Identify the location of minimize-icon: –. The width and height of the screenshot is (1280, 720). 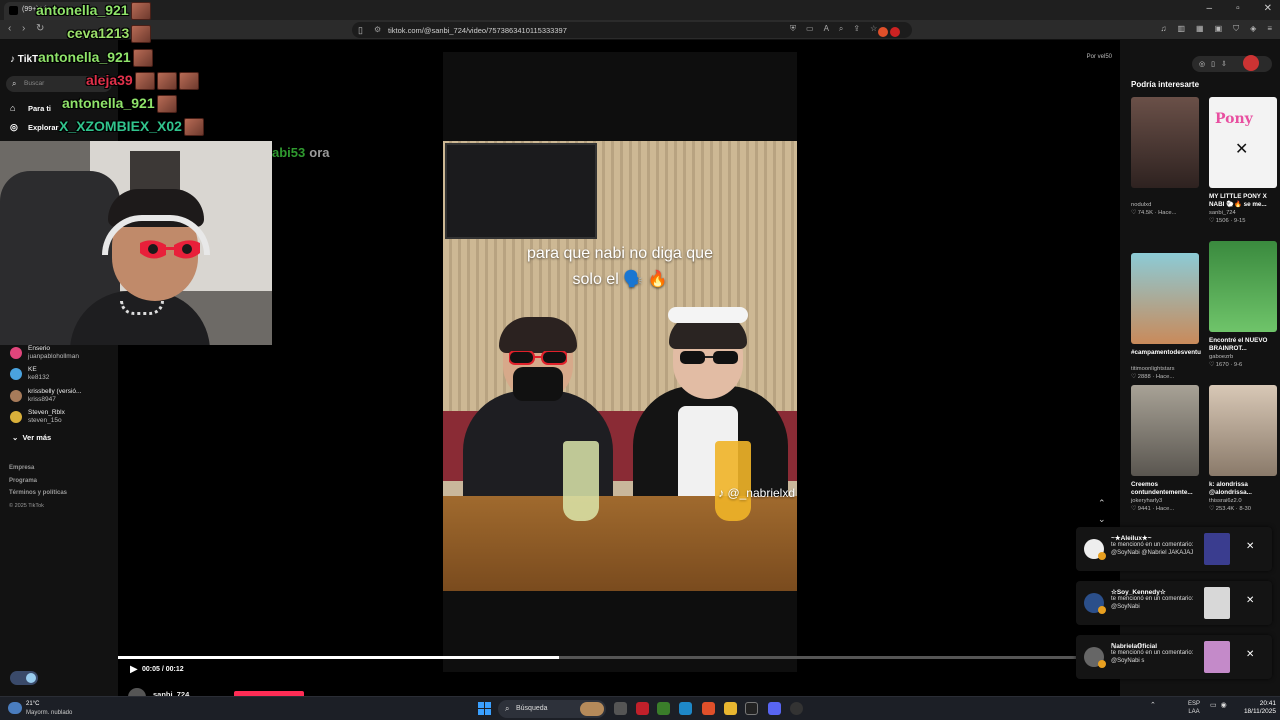
(1210, 8).